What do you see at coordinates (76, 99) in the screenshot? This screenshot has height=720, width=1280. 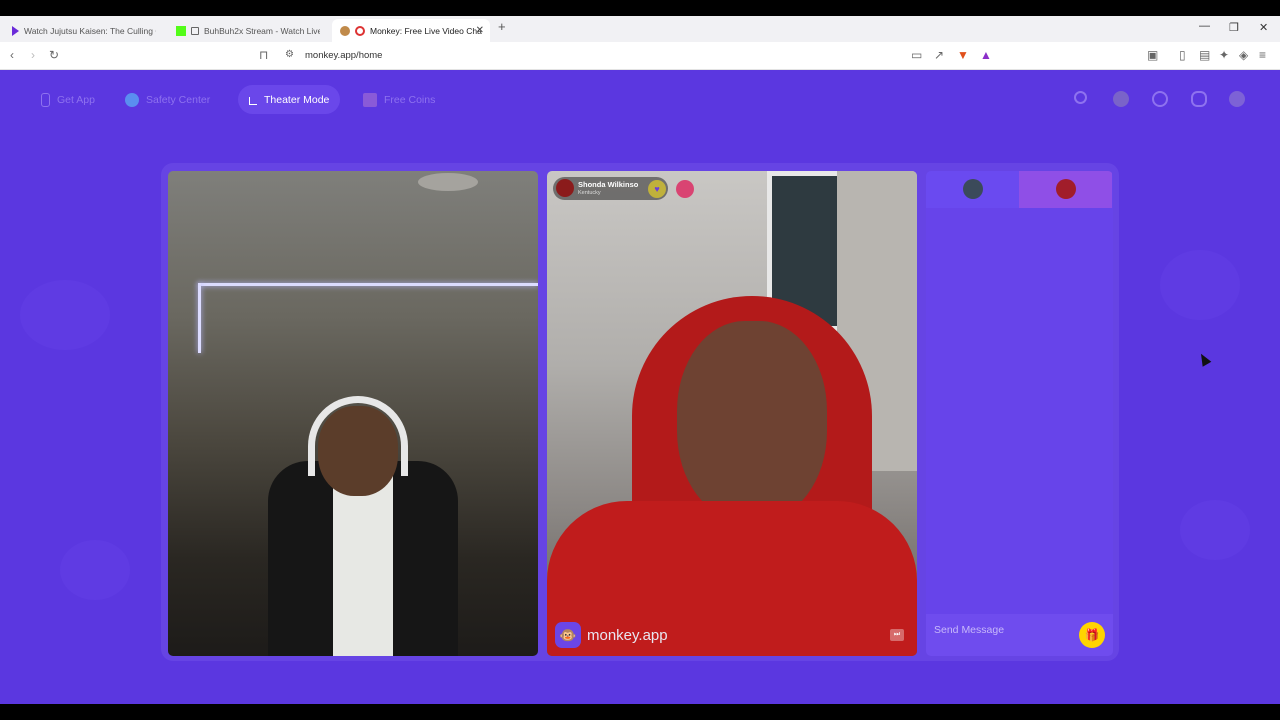 I see `get-app-label: Get App` at bounding box center [76, 99].